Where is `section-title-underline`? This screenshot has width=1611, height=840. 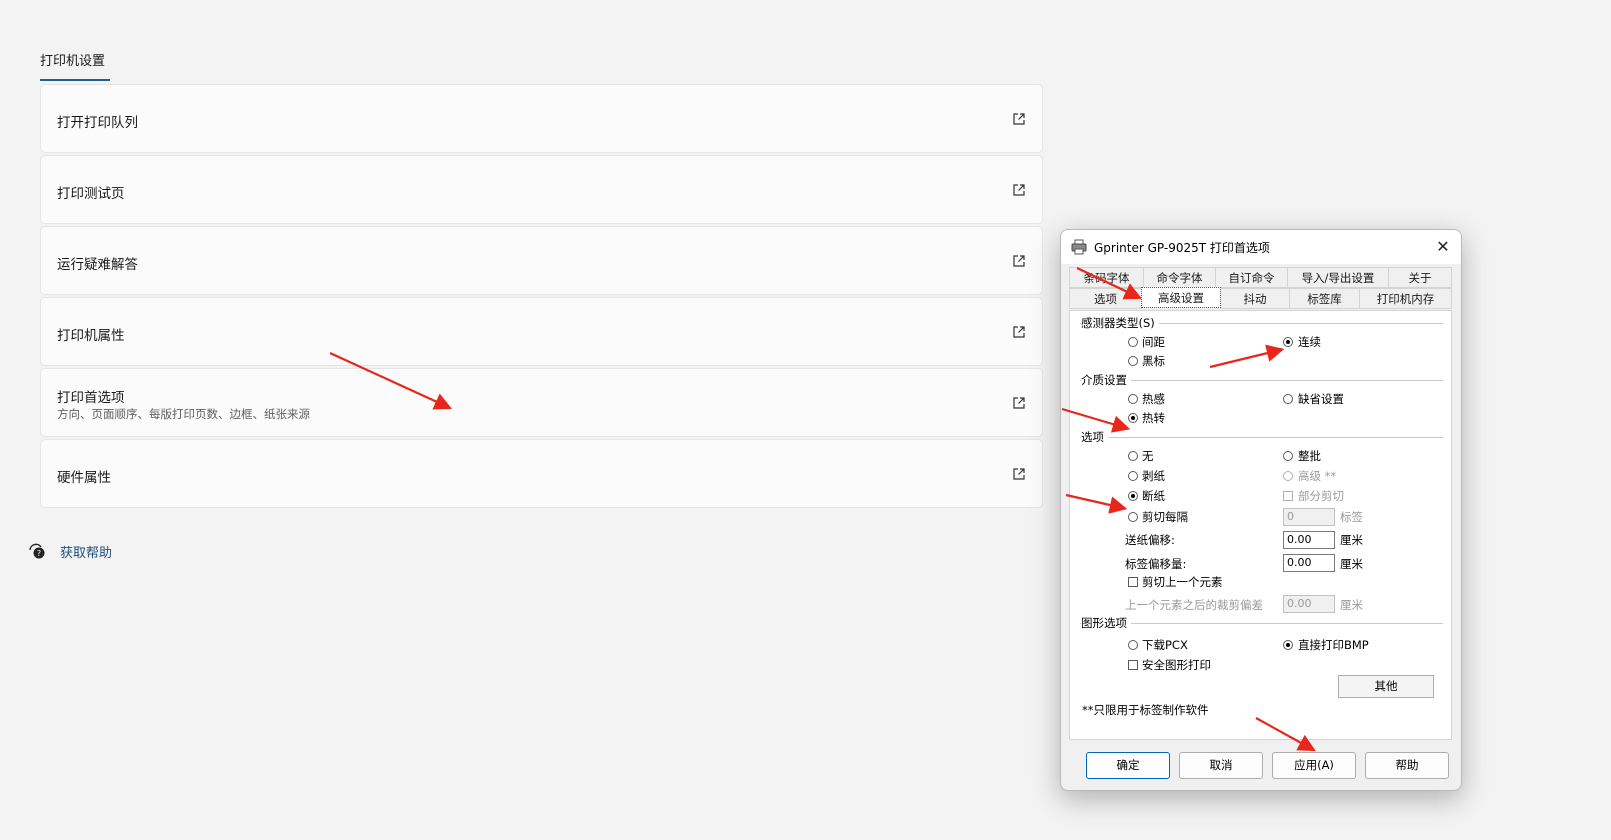 section-title-underline is located at coordinates (75, 80).